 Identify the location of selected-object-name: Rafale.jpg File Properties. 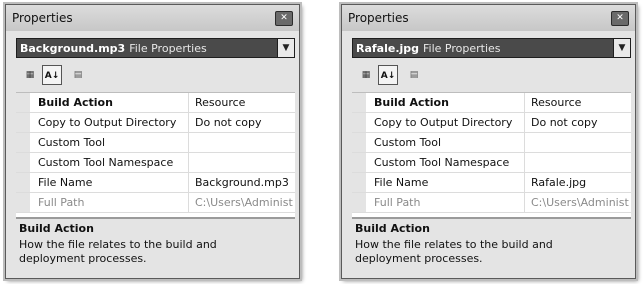
(428, 48).